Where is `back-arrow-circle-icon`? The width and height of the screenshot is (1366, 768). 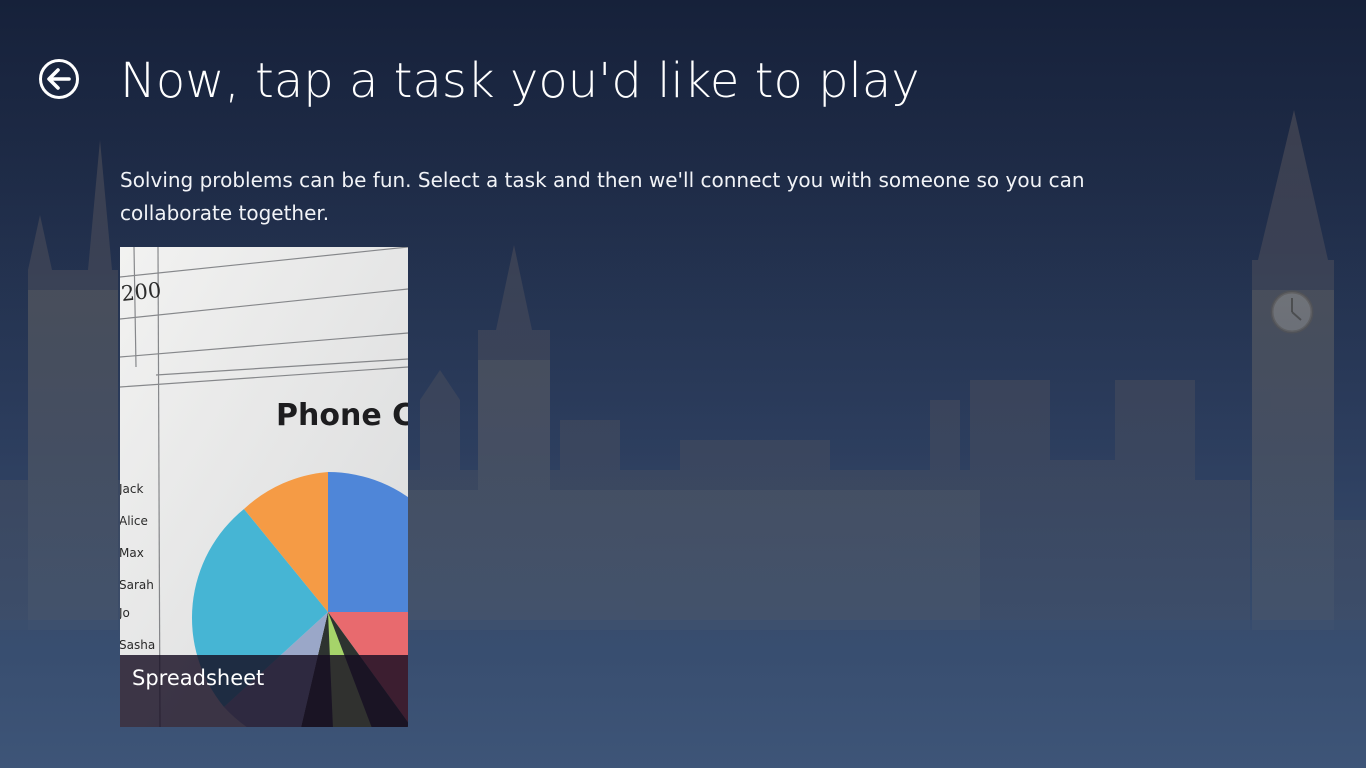
back-arrow-circle-icon is located at coordinates (59, 79).